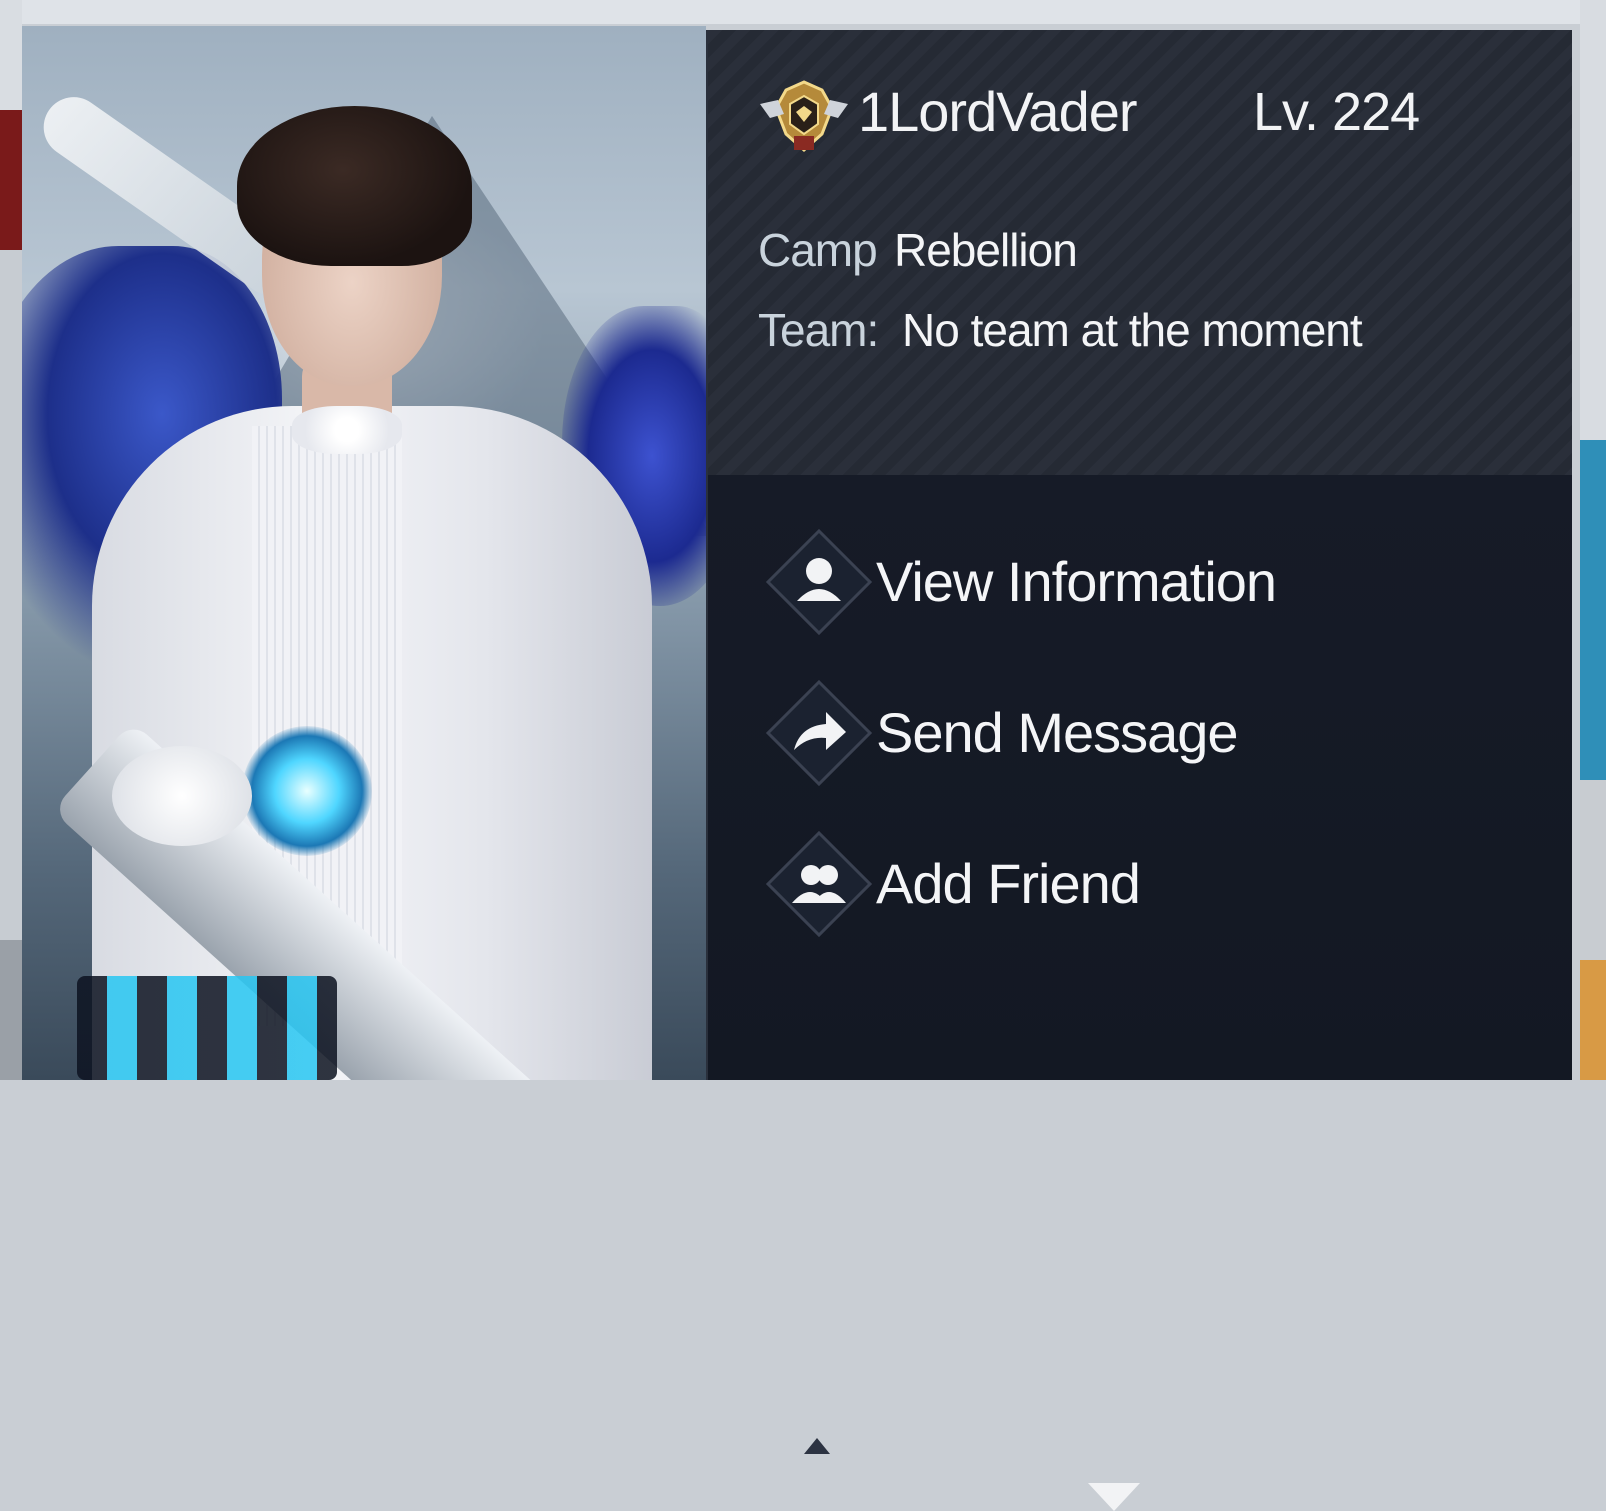  I want to click on team-label: Team:, so click(818, 330).